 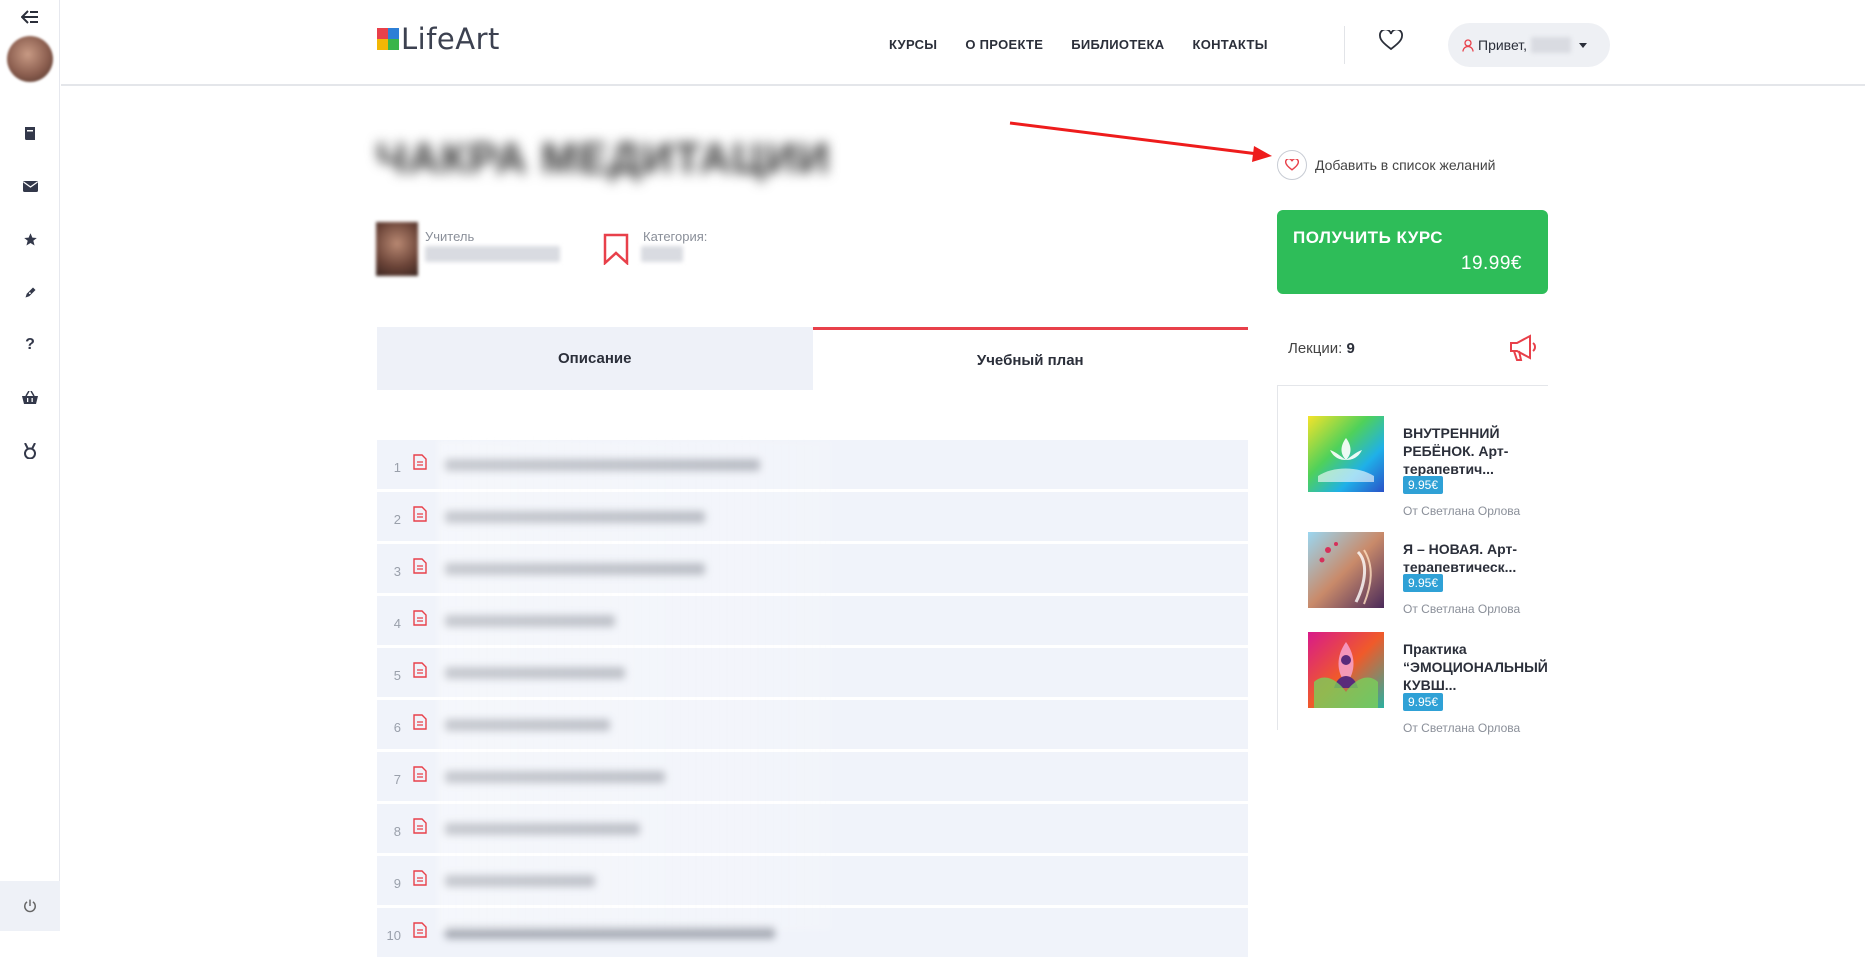 What do you see at coordinates (812, 932) in the screenshot?
I see `lesson-row: 10` at bounding box center [812, 932].